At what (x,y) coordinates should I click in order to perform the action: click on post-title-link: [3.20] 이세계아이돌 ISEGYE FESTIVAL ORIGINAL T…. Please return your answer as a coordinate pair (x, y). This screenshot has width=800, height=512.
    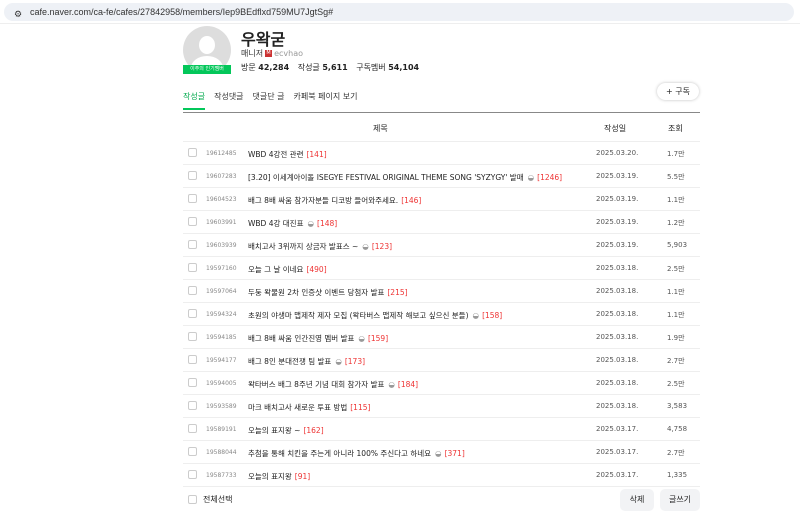
    Looking at the image, I should click on (405, 177).